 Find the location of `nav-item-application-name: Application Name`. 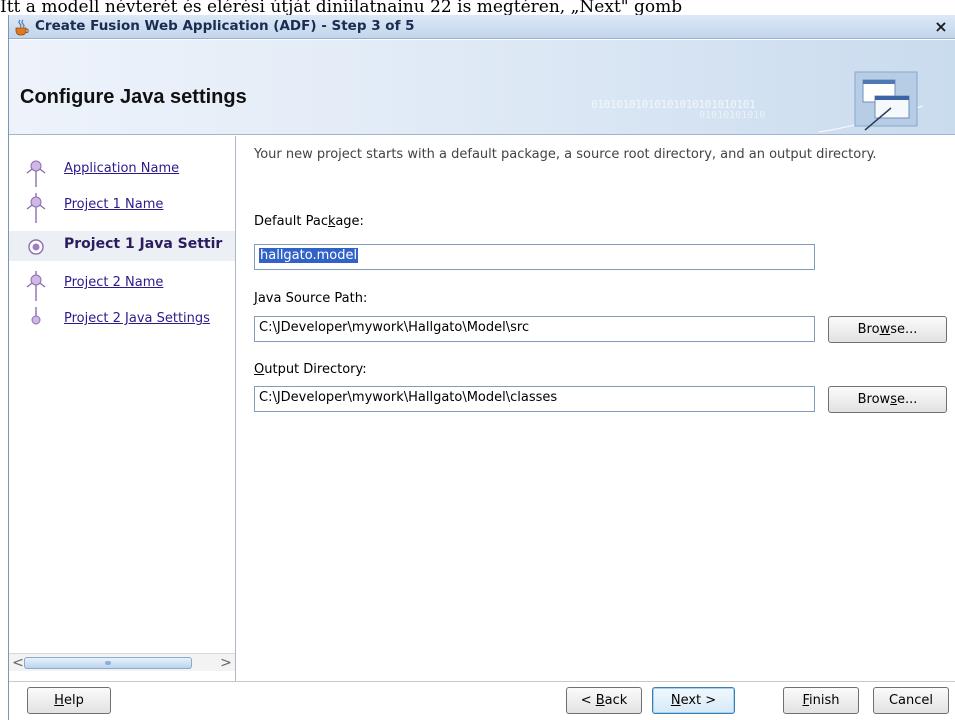

nav-item-application-name: Application Name is located at coordinates (122, 171).